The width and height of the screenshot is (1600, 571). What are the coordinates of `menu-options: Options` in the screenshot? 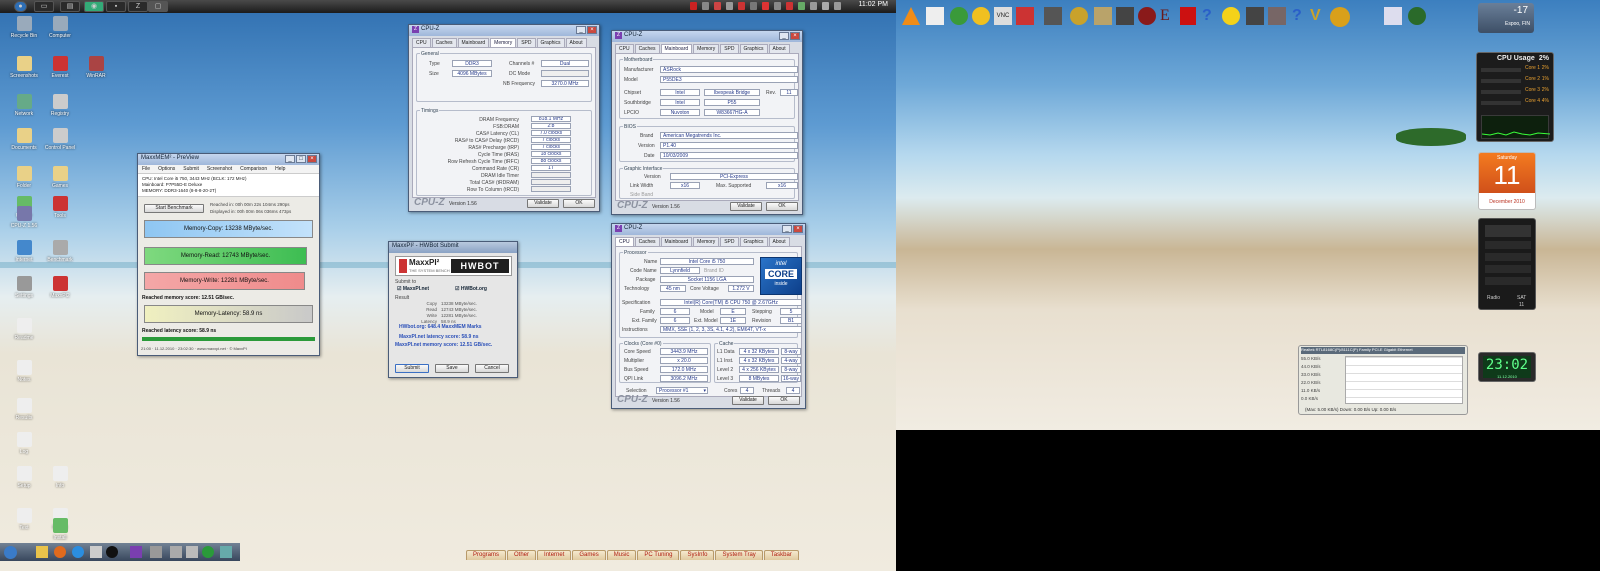 It's located at (166, 169).